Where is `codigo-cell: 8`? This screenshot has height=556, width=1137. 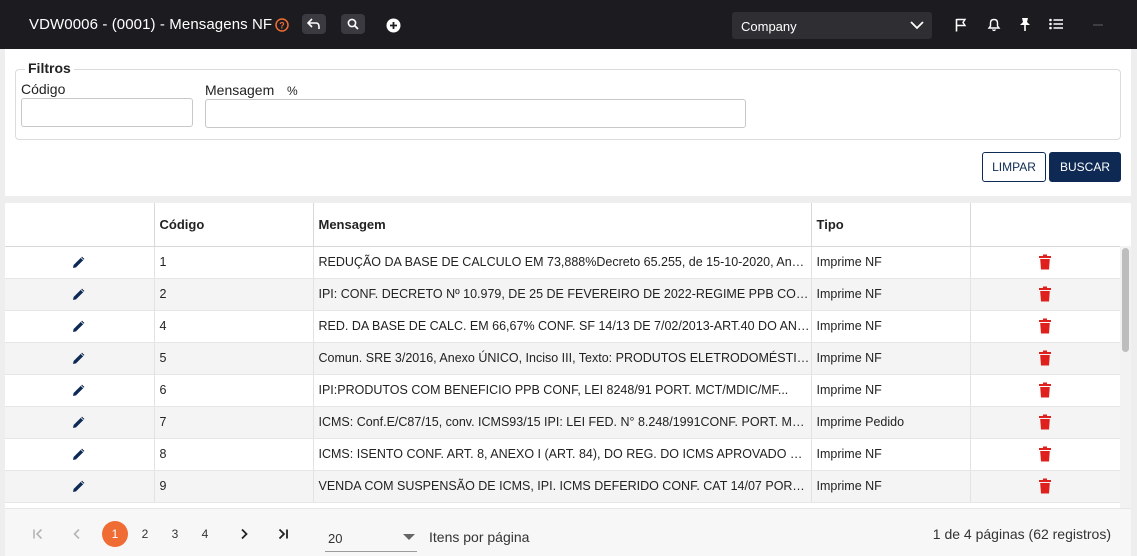
codigo-cell: 8 is located at coordinates (234, 454).